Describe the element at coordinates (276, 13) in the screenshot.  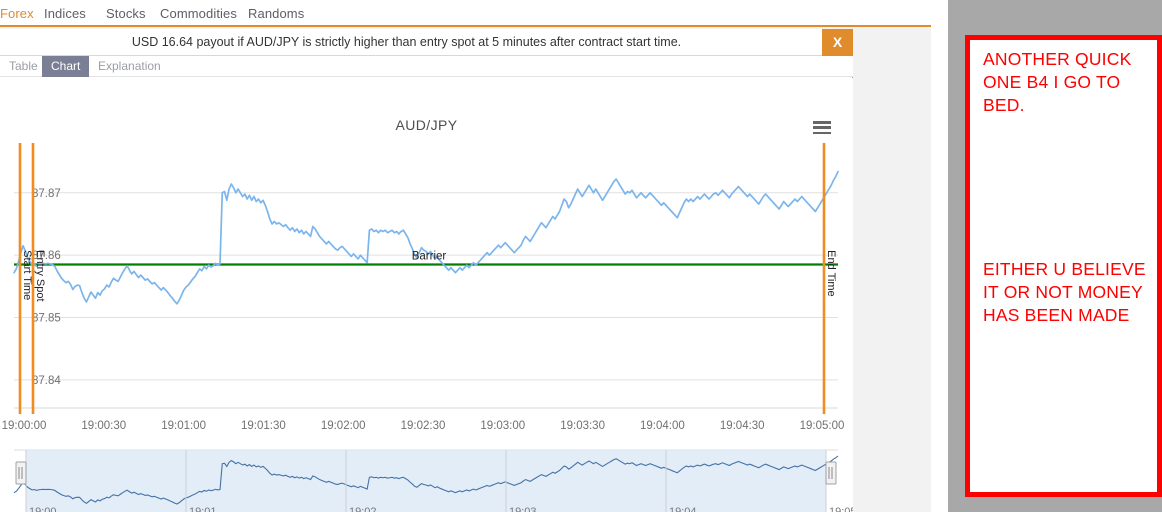
I see `nav-item-randoms: Randoms` at that location.